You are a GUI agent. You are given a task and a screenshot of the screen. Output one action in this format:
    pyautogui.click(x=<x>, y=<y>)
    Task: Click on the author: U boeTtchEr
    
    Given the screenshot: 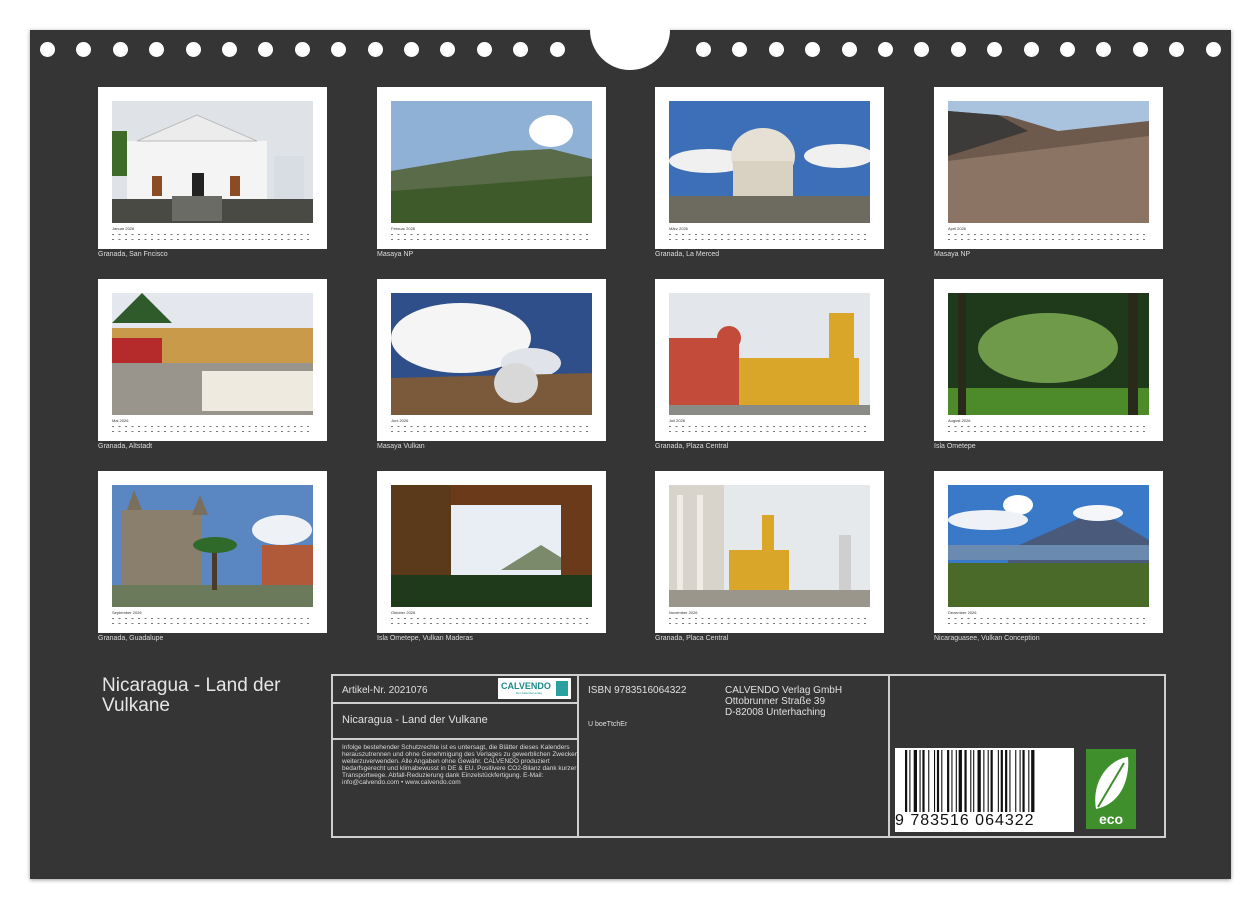 What is the action you would take?
    pyautogui.click(x=608, y=724)
    